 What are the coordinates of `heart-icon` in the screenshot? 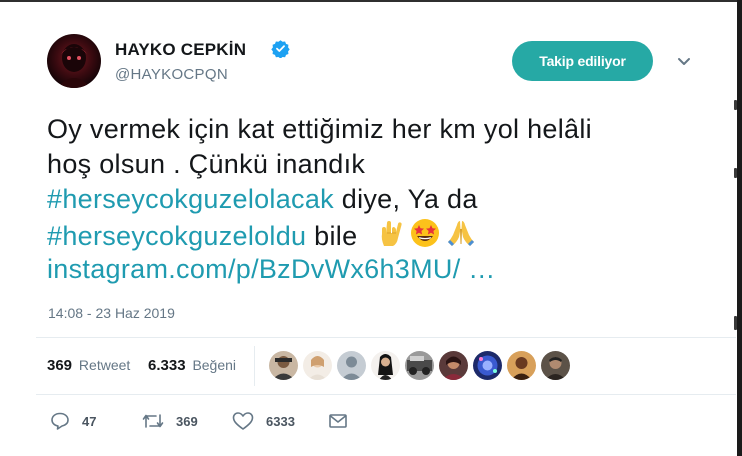 It's located at (243, 421).